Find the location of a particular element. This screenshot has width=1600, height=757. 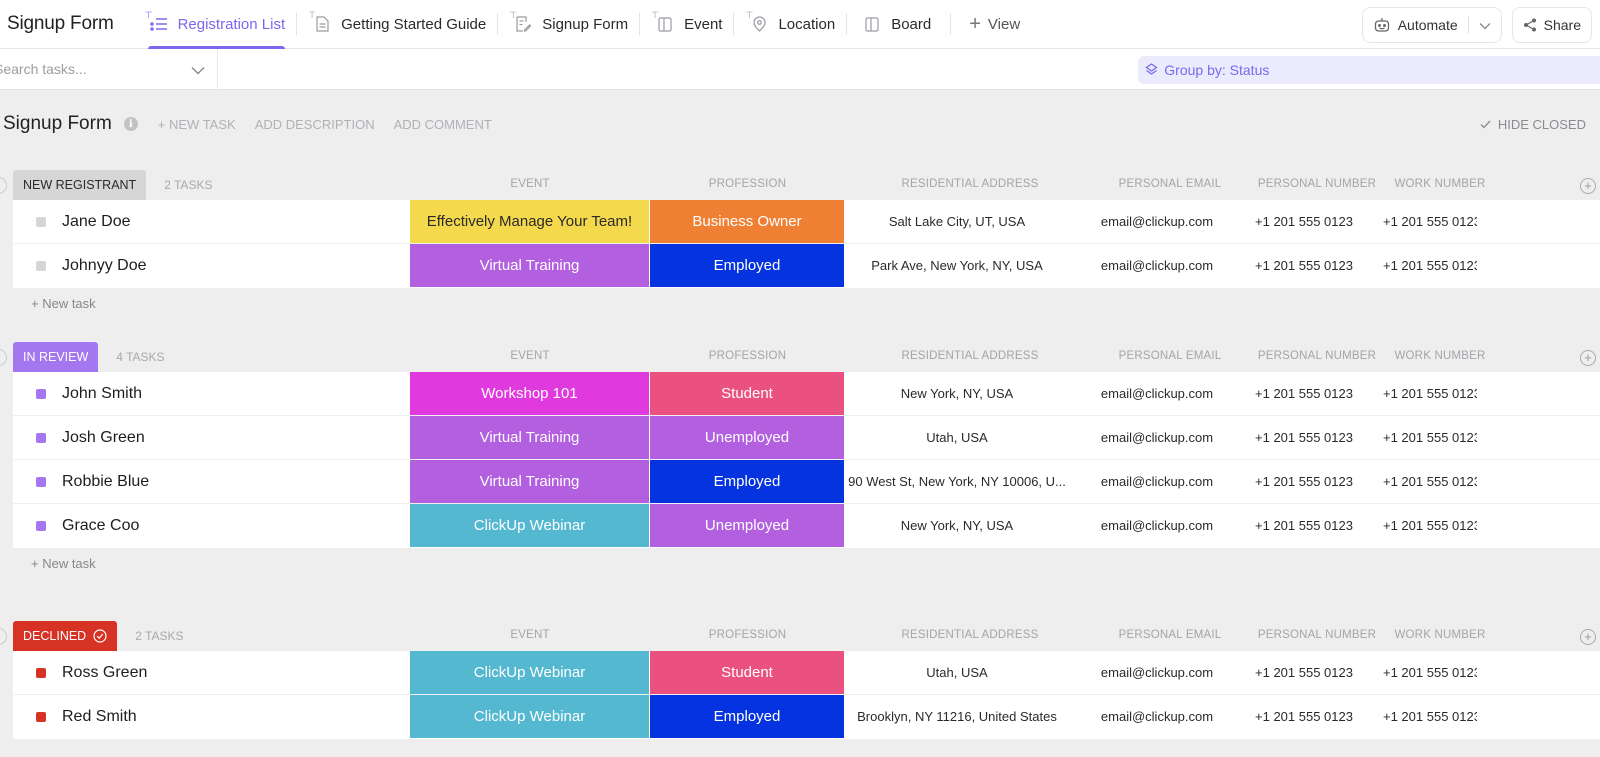

add-view-button: + View is located at coordinates (994, 24).